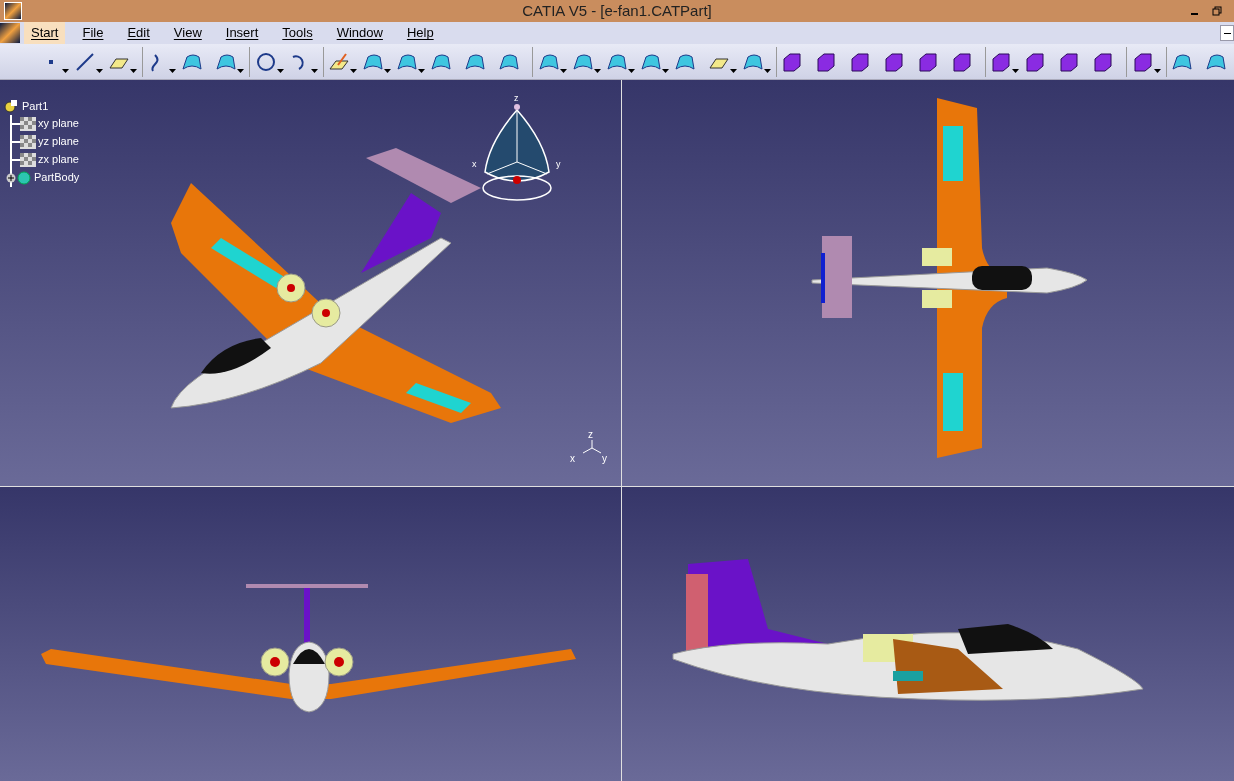  Describe the element at coordinates (558, 164) in the screenshot. I see `compass-label: y` at that location.